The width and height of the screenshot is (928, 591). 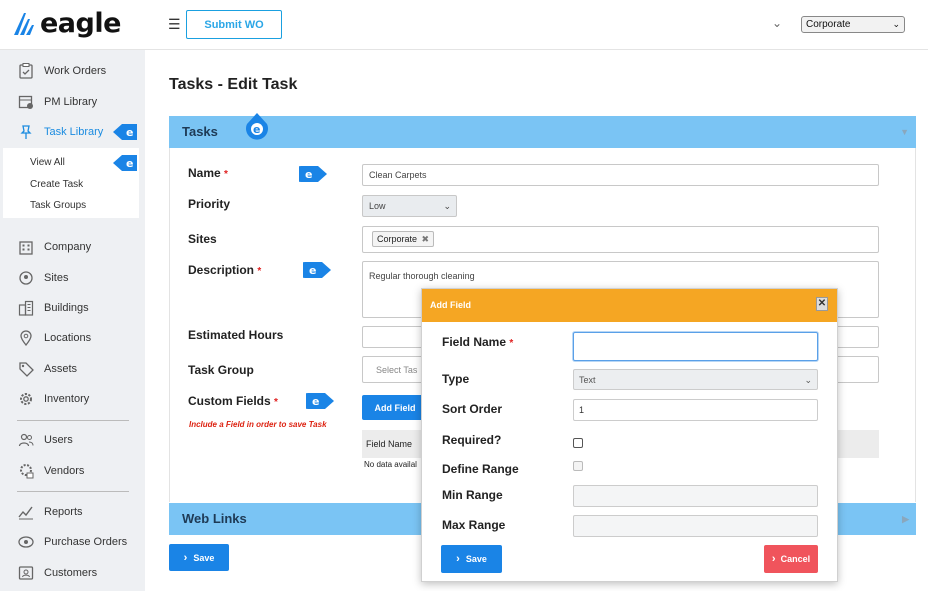 I want to click on sidebar-item-company: Company, so click(x=54, y=247).